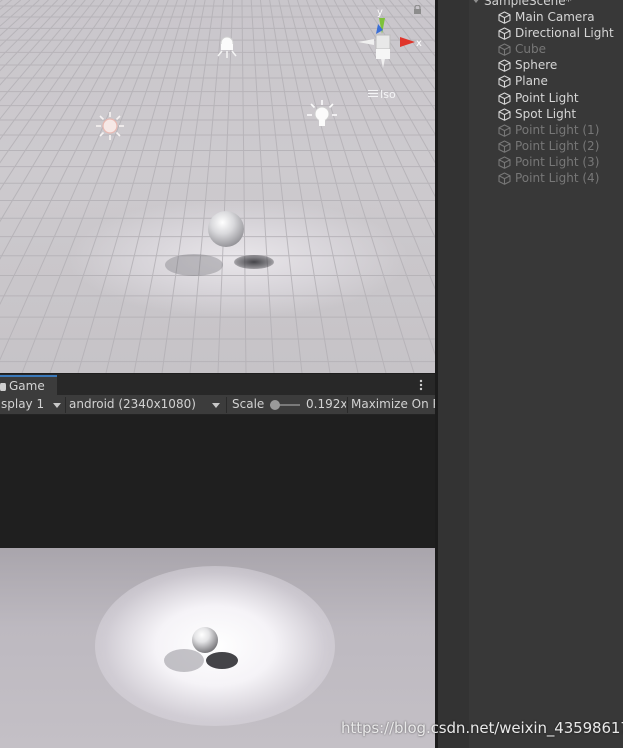  Describe the element at coordinates (530, 49) in the screenshot. I see `hierarchy-item-label: Cube` at that location.